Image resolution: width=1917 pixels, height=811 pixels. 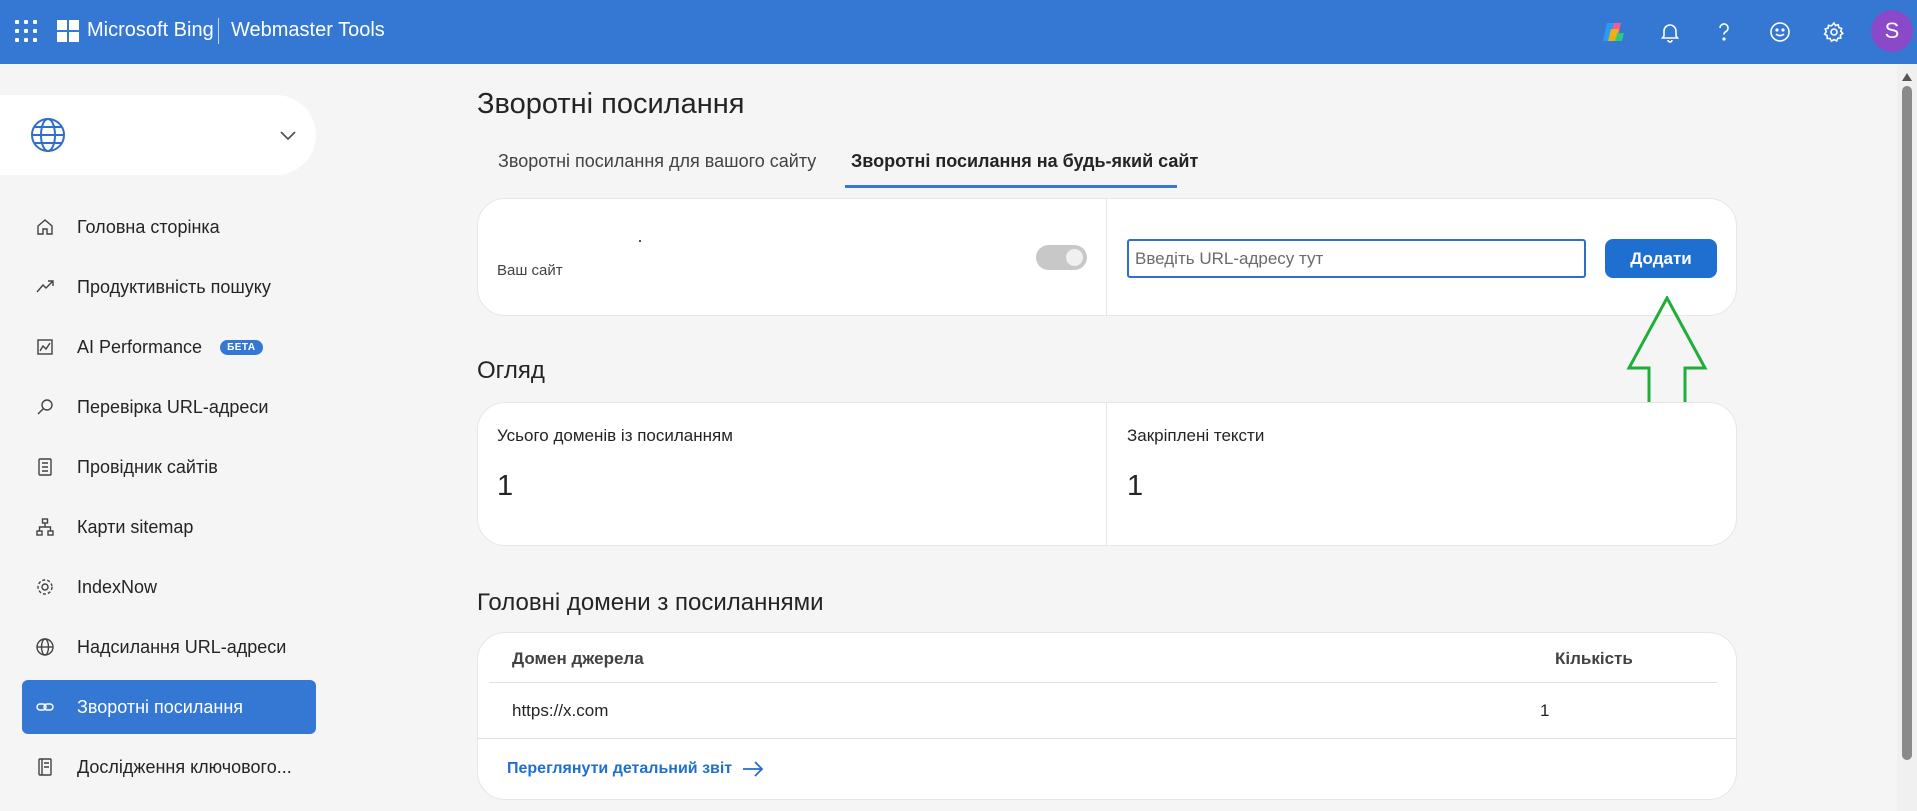 What do you see at coordinates (1614, 32) in the screenshot?
I see `copilot-icon` at bounding box center [1614, 32].